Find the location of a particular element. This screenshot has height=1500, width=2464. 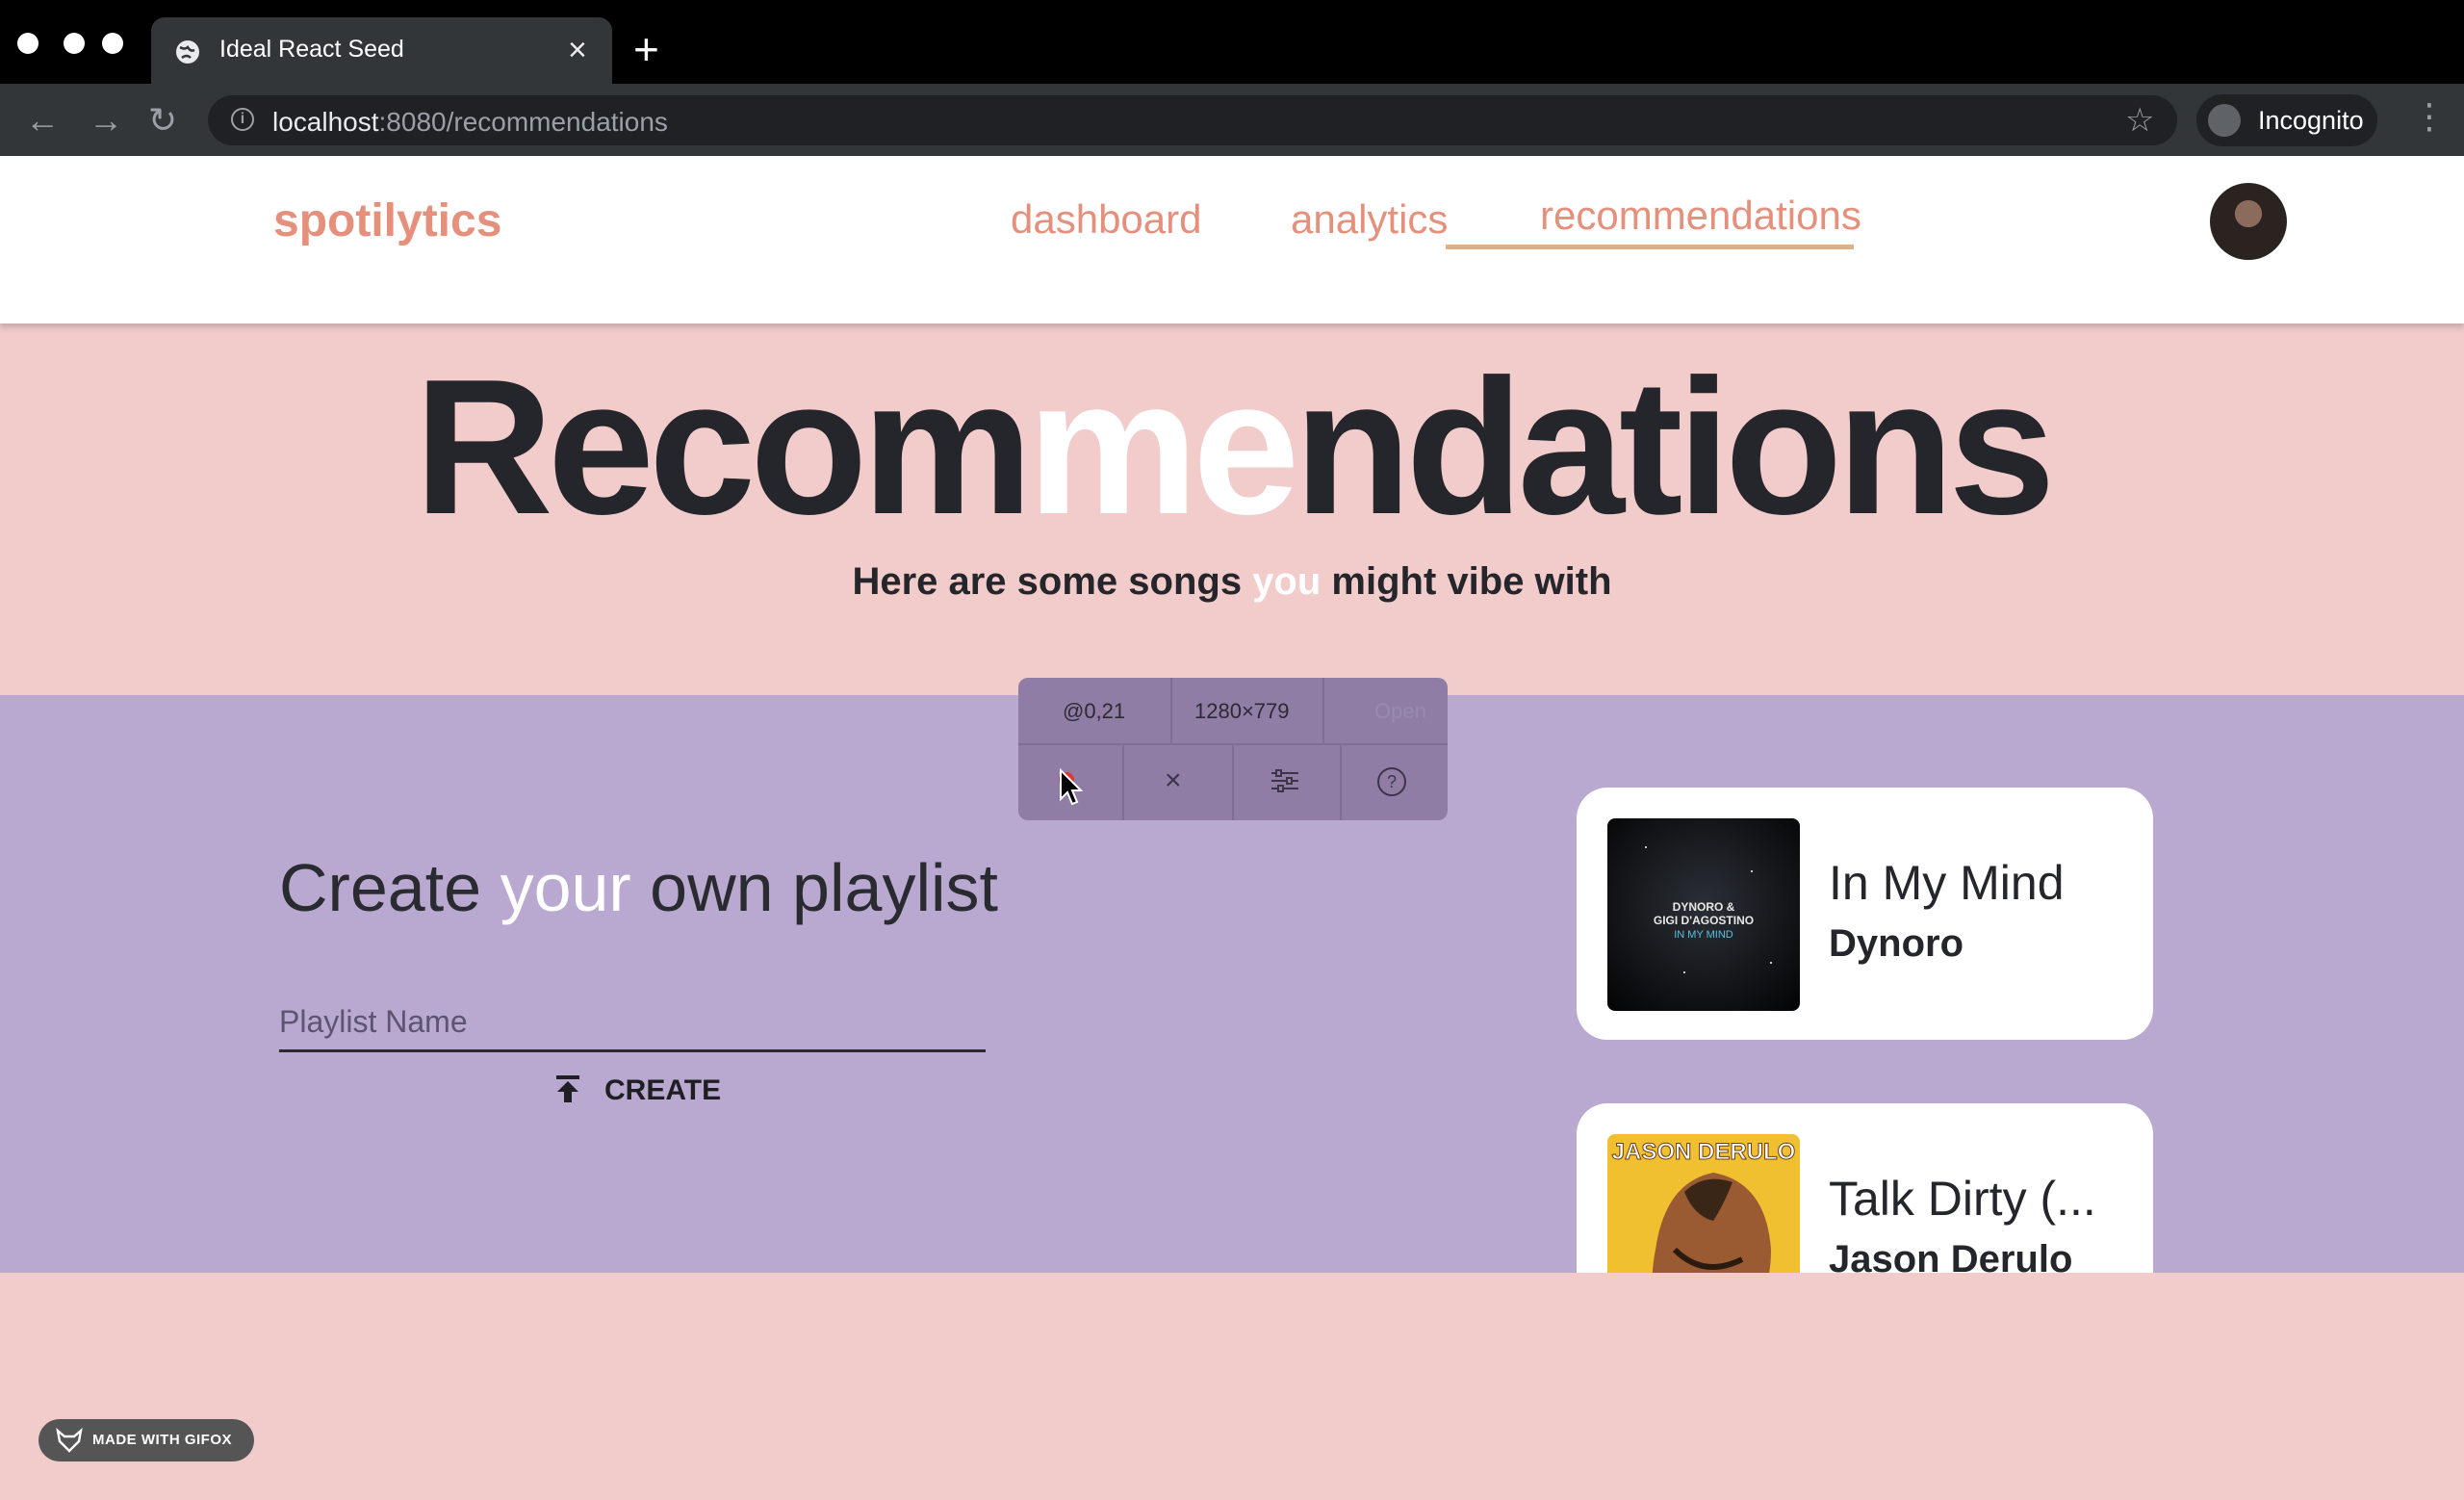

globe-icon is located at coordinates (187, 52).